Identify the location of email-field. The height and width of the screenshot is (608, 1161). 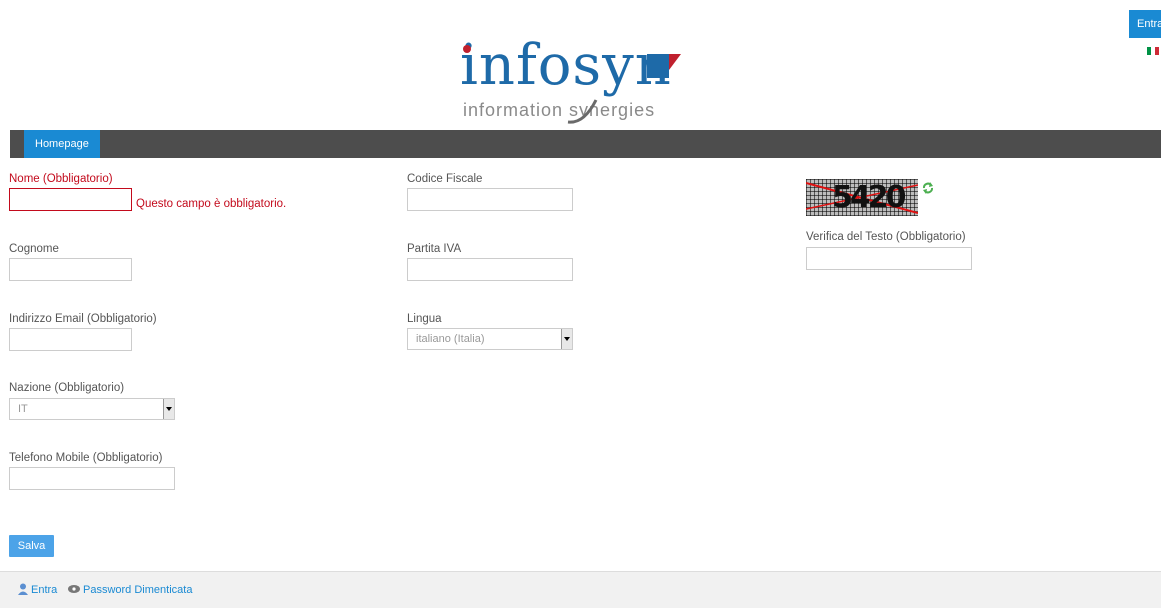
(70, 339).